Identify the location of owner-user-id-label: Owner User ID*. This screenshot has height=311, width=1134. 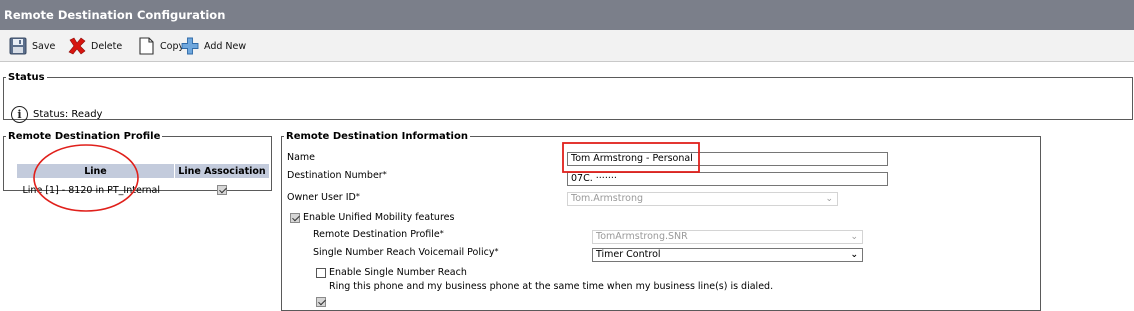
(323, 197).